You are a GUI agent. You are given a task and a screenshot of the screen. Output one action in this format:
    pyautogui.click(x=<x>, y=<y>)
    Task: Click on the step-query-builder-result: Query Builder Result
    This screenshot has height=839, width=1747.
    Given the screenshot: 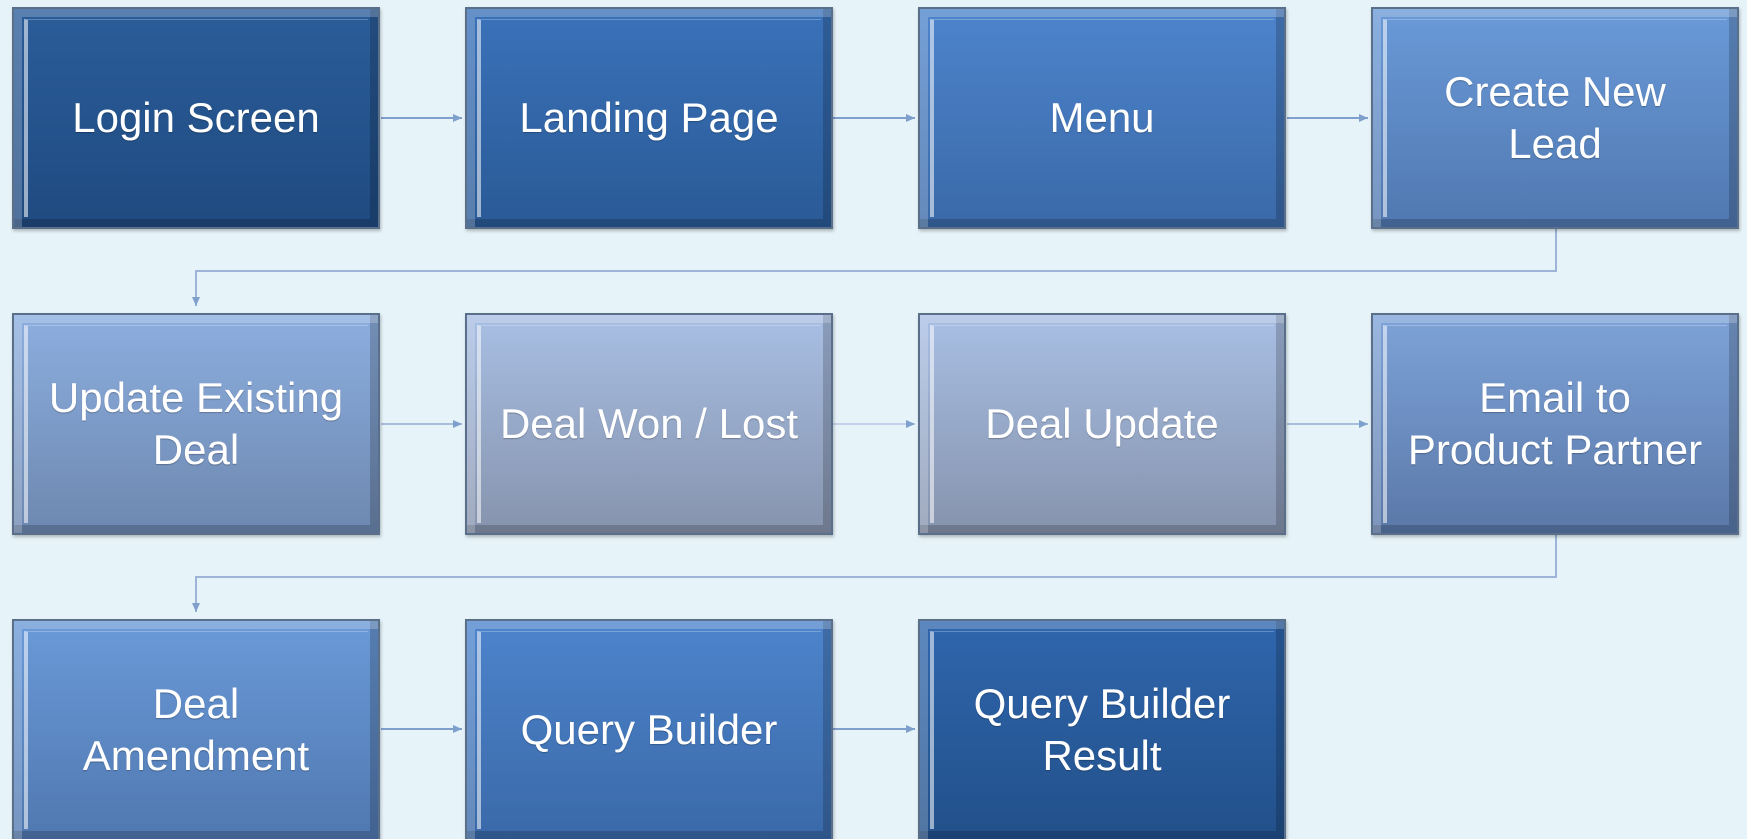 What is the action you would take?
    pyautogui.click(x=1102, y=729)
    